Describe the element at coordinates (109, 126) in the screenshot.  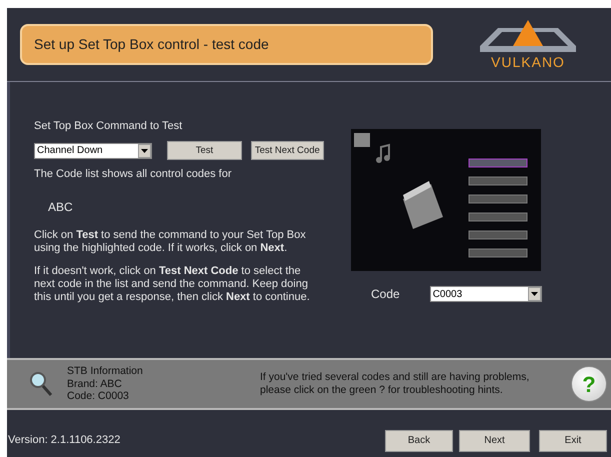
I see `command-label: Set Top Box Command to Test` at that location.